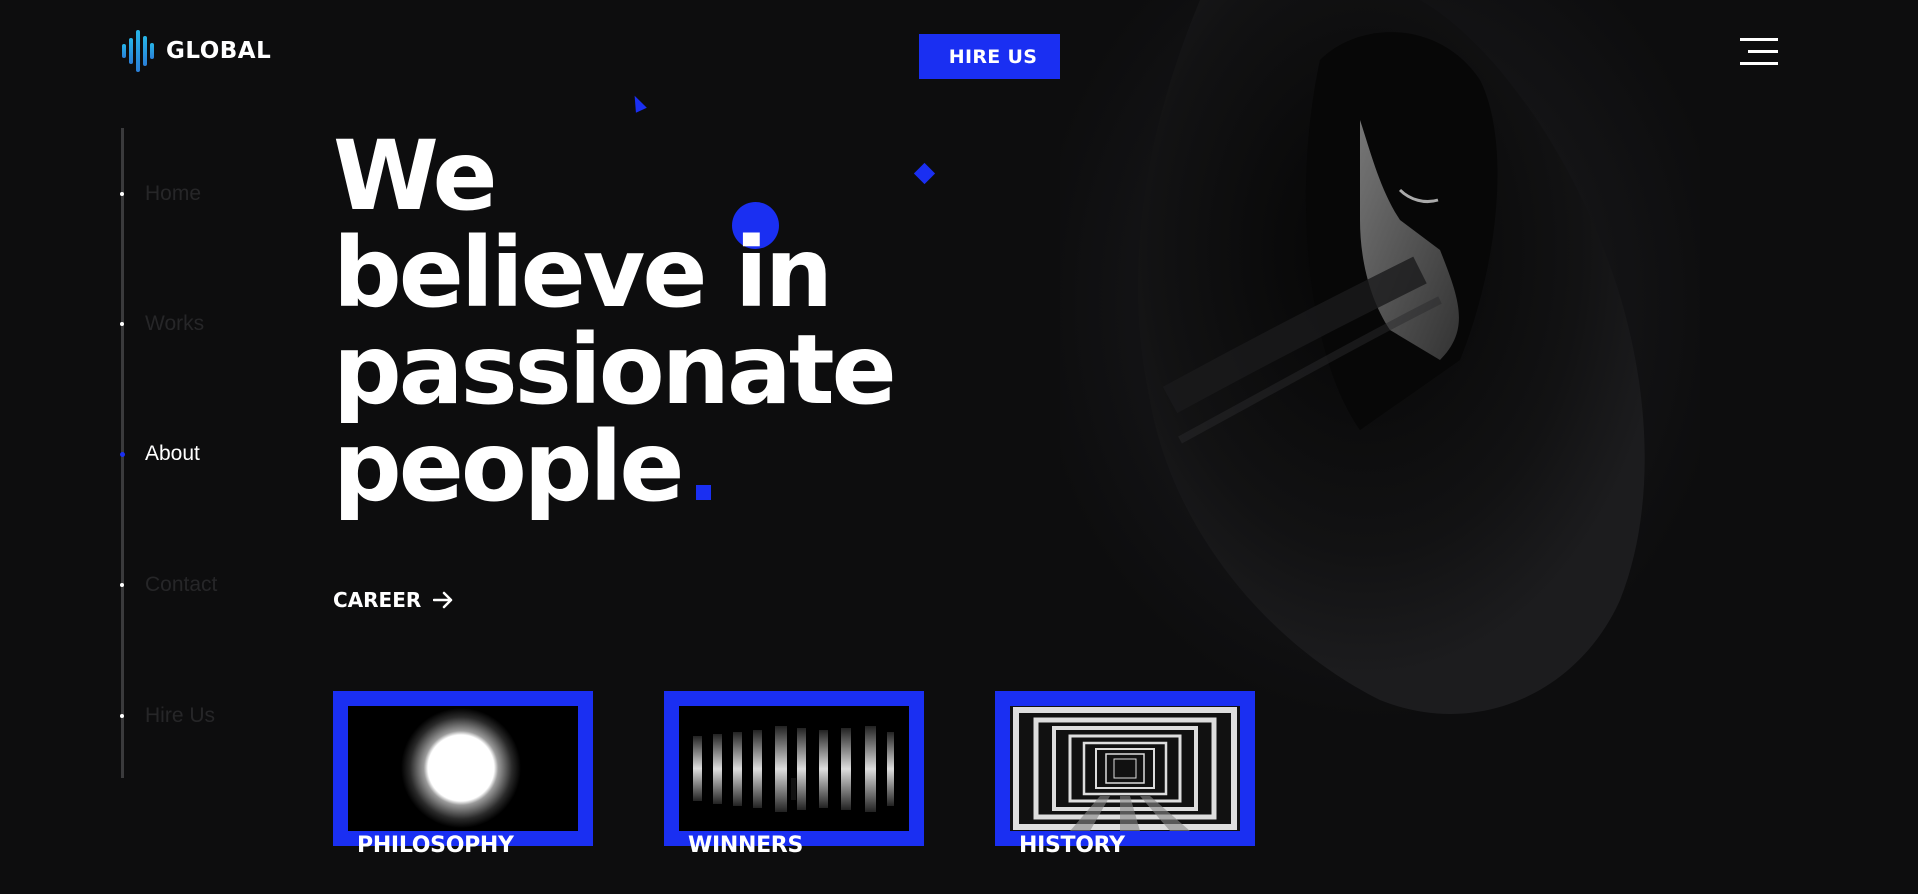 This screenshot has width=1918, height=894. What do you see at coordinates (180, 715) in the screenshot?
I see `nav-label: Hire Us` at bounding box center [180, 715].